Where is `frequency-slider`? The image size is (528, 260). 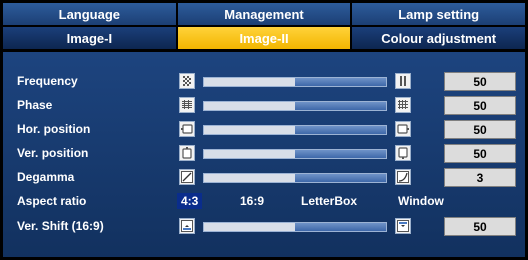
frequency-slider is located at coordinates (295, 82).